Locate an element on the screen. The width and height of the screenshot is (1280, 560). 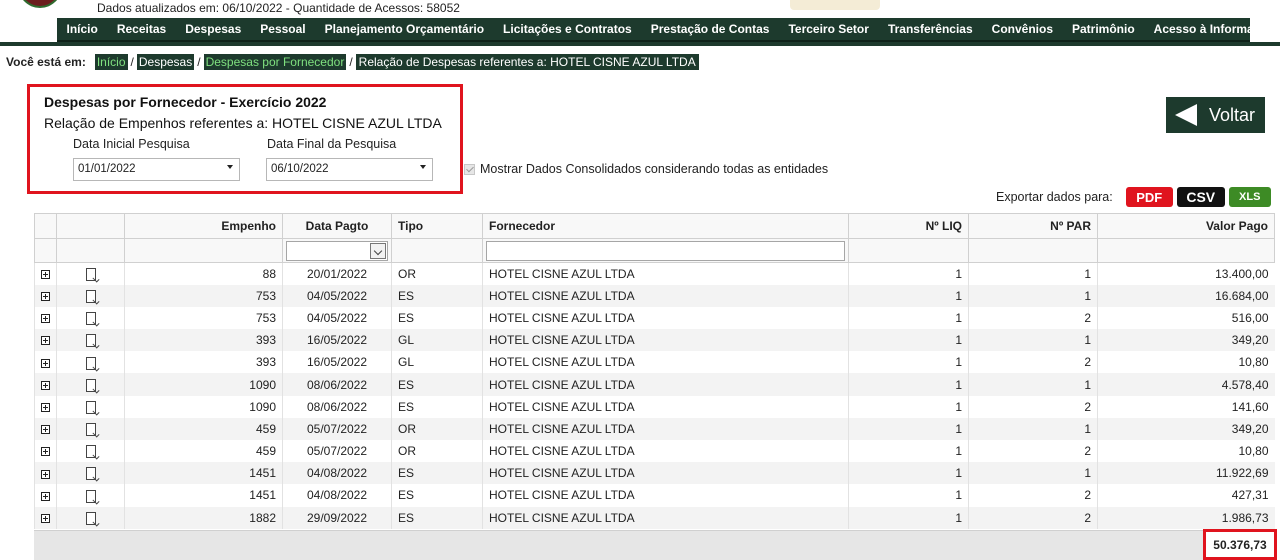
nav-inicio: Início is located at coordinates (82, 29).